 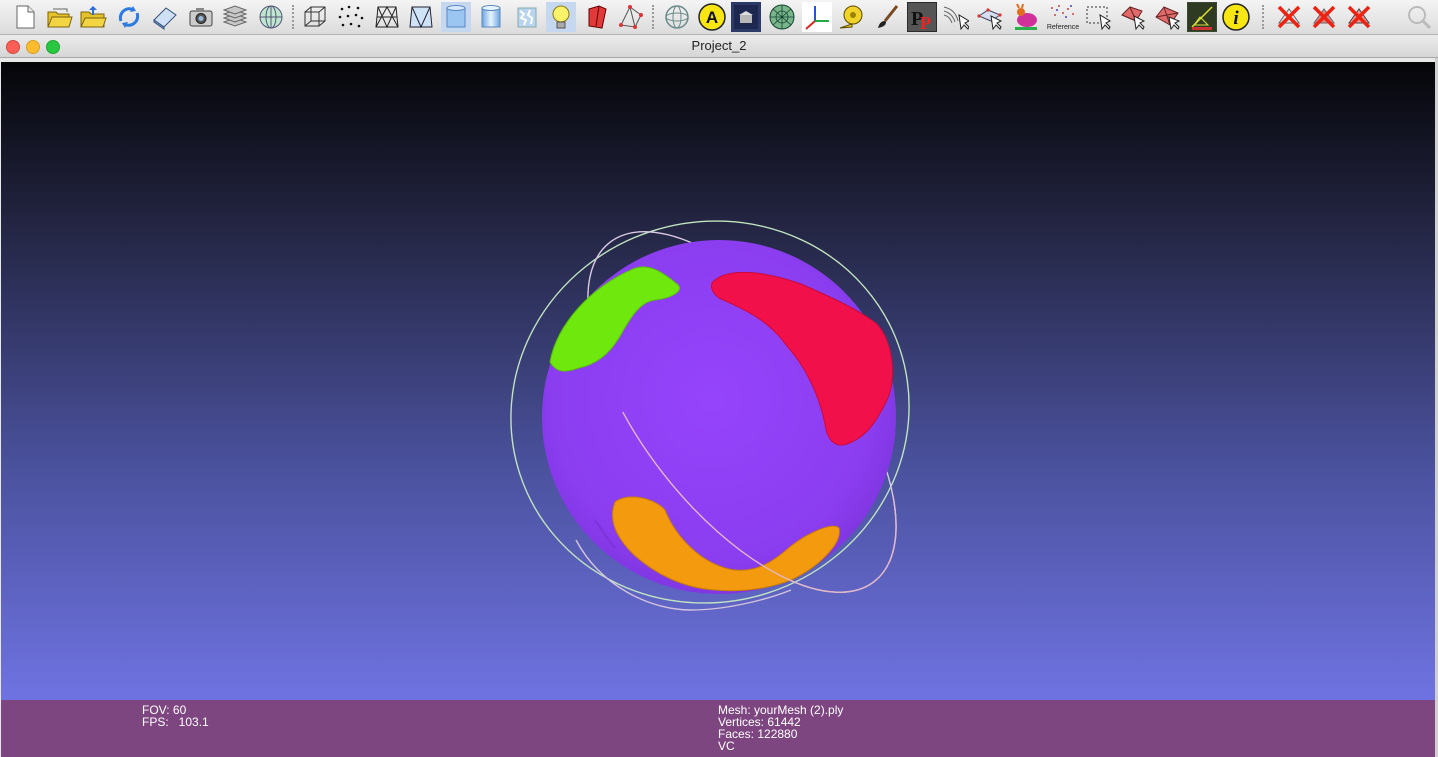 I want to click on vc-text: VC, so click(x=726, y=746).